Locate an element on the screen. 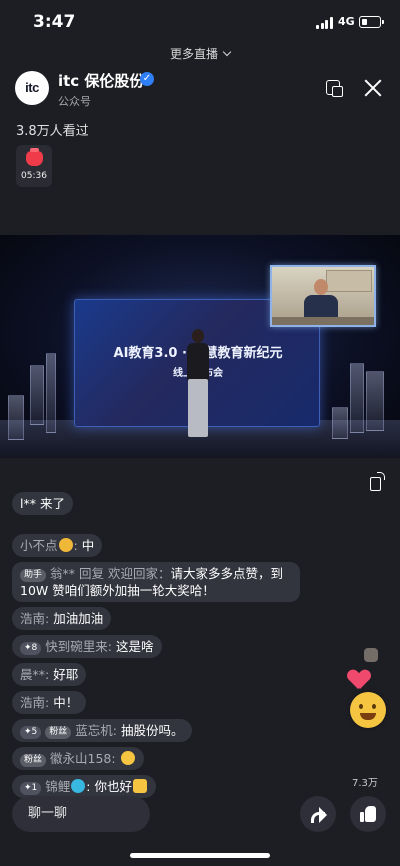 This screenshot has width=400, height=866. red-packet-button: 05:36 is located at coordinates (34, 166).